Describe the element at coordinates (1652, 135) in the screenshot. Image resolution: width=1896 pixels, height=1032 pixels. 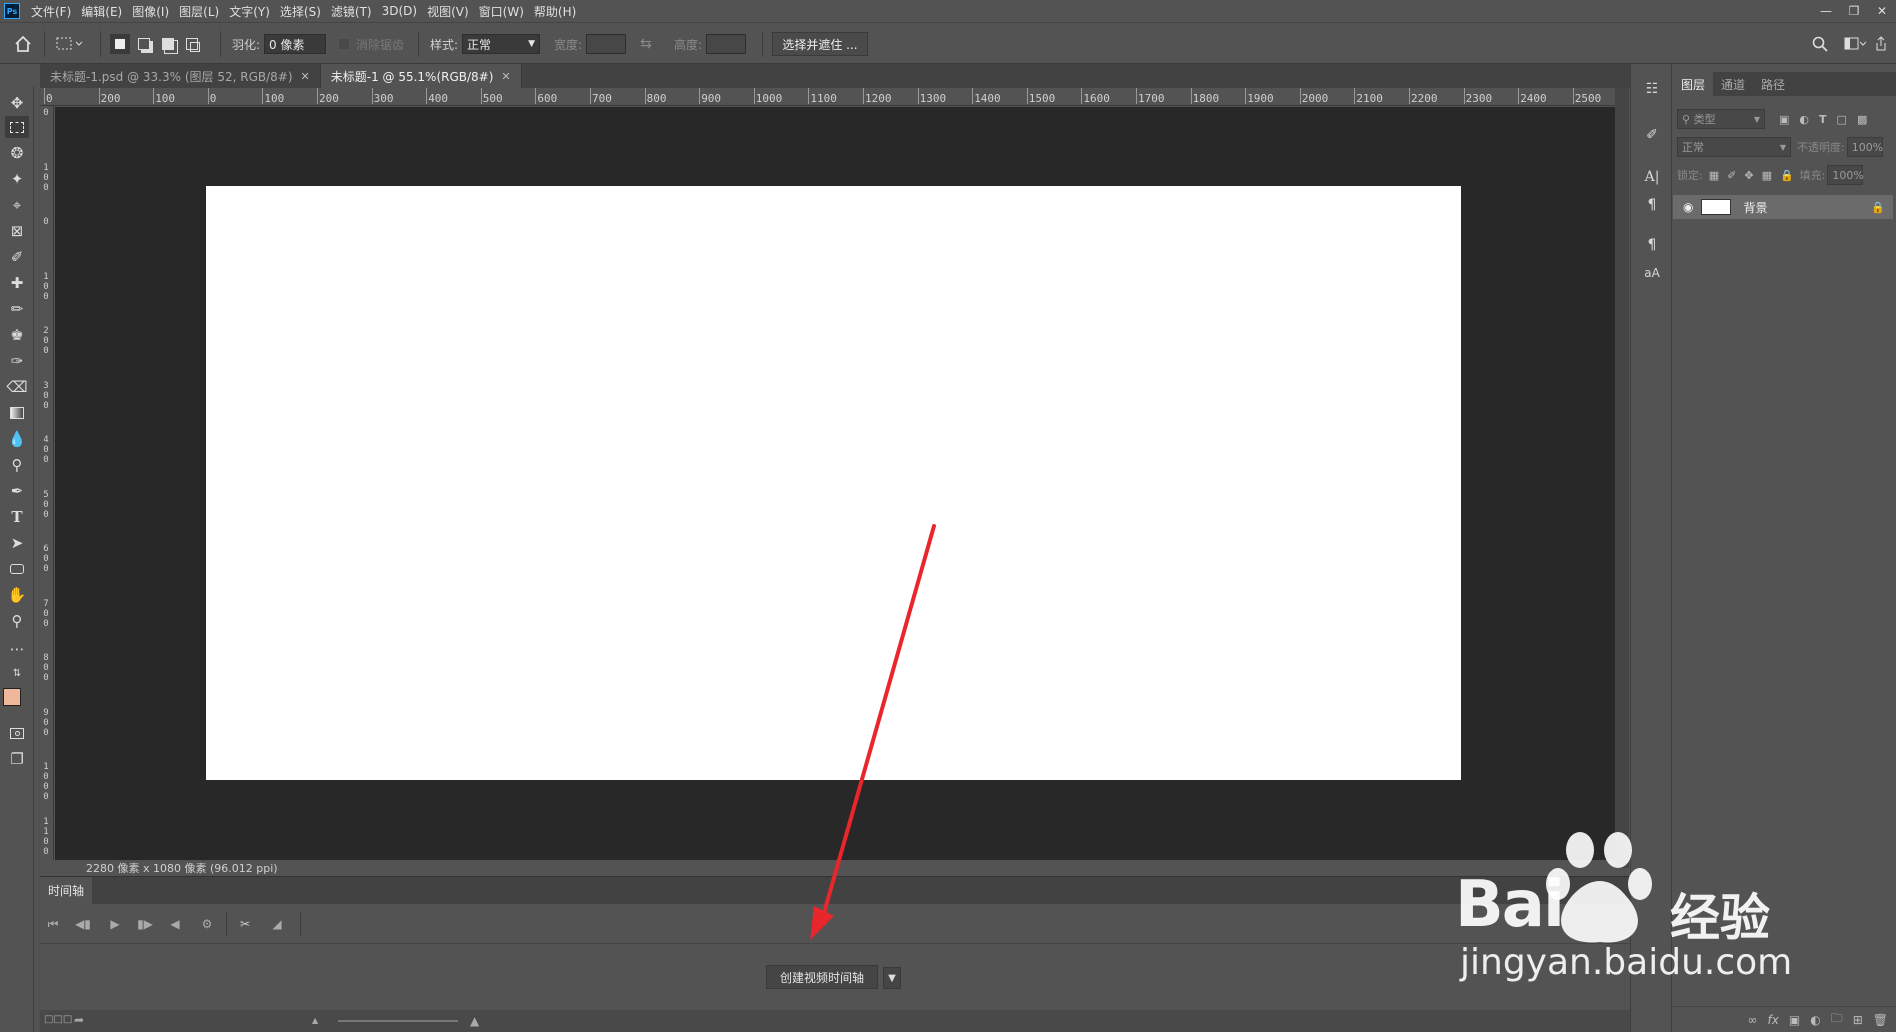
I see `brush-panel-icon: ✐` at that location.